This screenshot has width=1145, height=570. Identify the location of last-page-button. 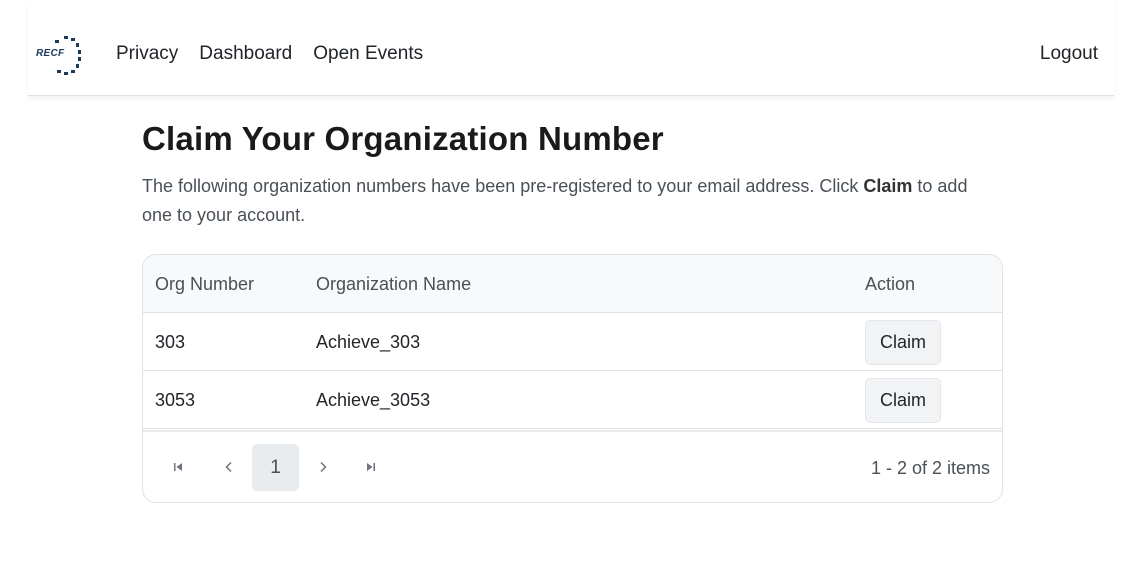
(371, 467).